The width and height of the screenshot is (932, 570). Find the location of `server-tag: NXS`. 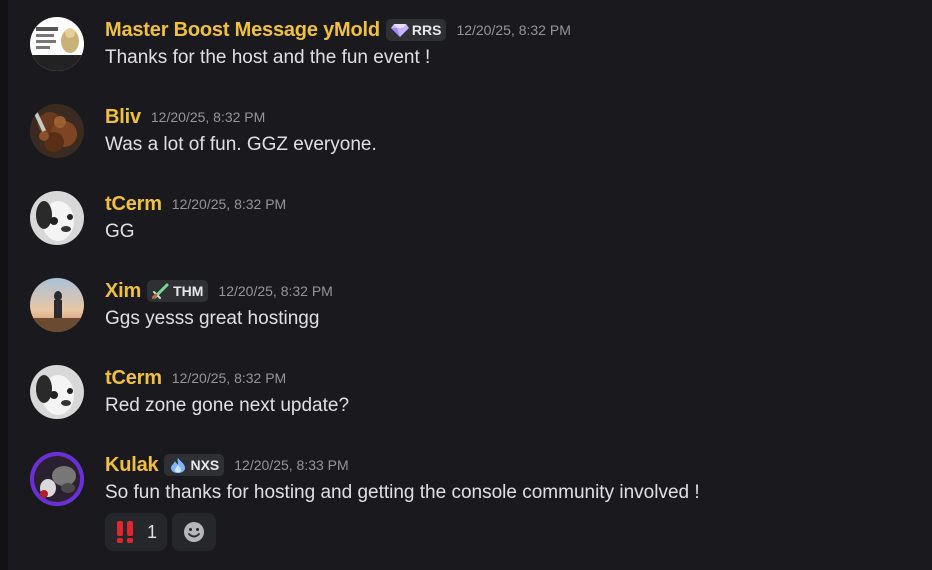

server-tag: NXS is located at coordinates (194, 465).